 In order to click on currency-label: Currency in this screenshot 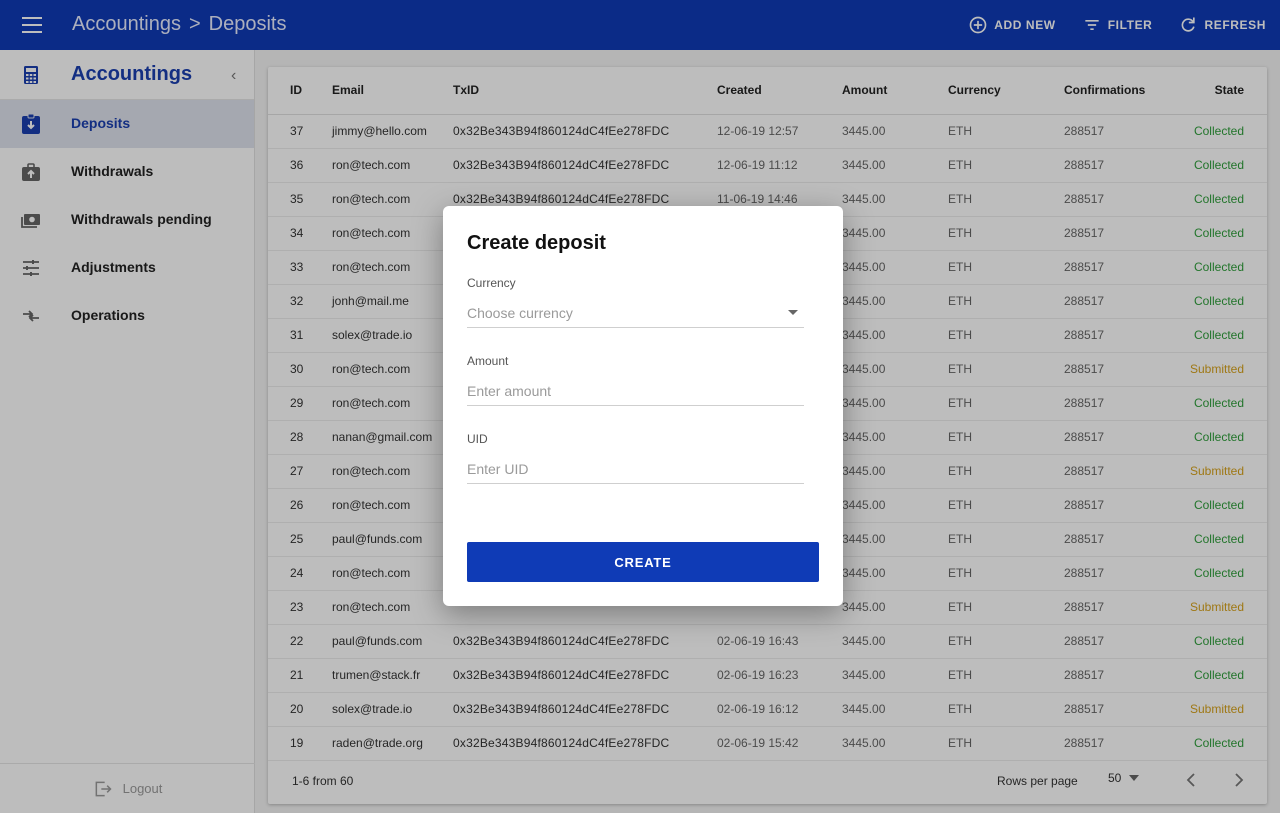, I will do `click(491, 283)`.